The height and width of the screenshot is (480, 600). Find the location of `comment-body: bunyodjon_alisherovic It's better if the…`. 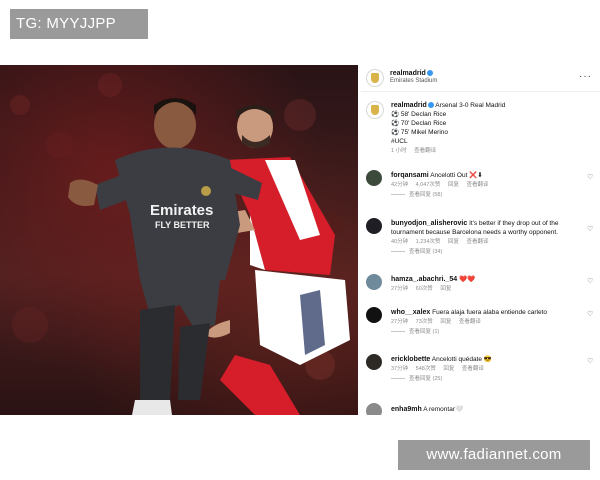

comment-body: bunyodjon_alisherovic It's better if the… is located at coordinates (489, 238).